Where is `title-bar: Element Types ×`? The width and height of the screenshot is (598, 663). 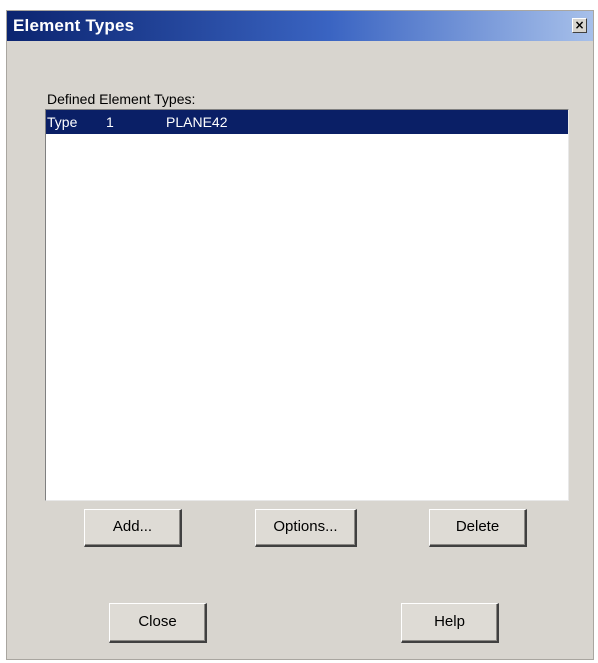 title-bar: Element Types × is located at coordinates (300, 26).